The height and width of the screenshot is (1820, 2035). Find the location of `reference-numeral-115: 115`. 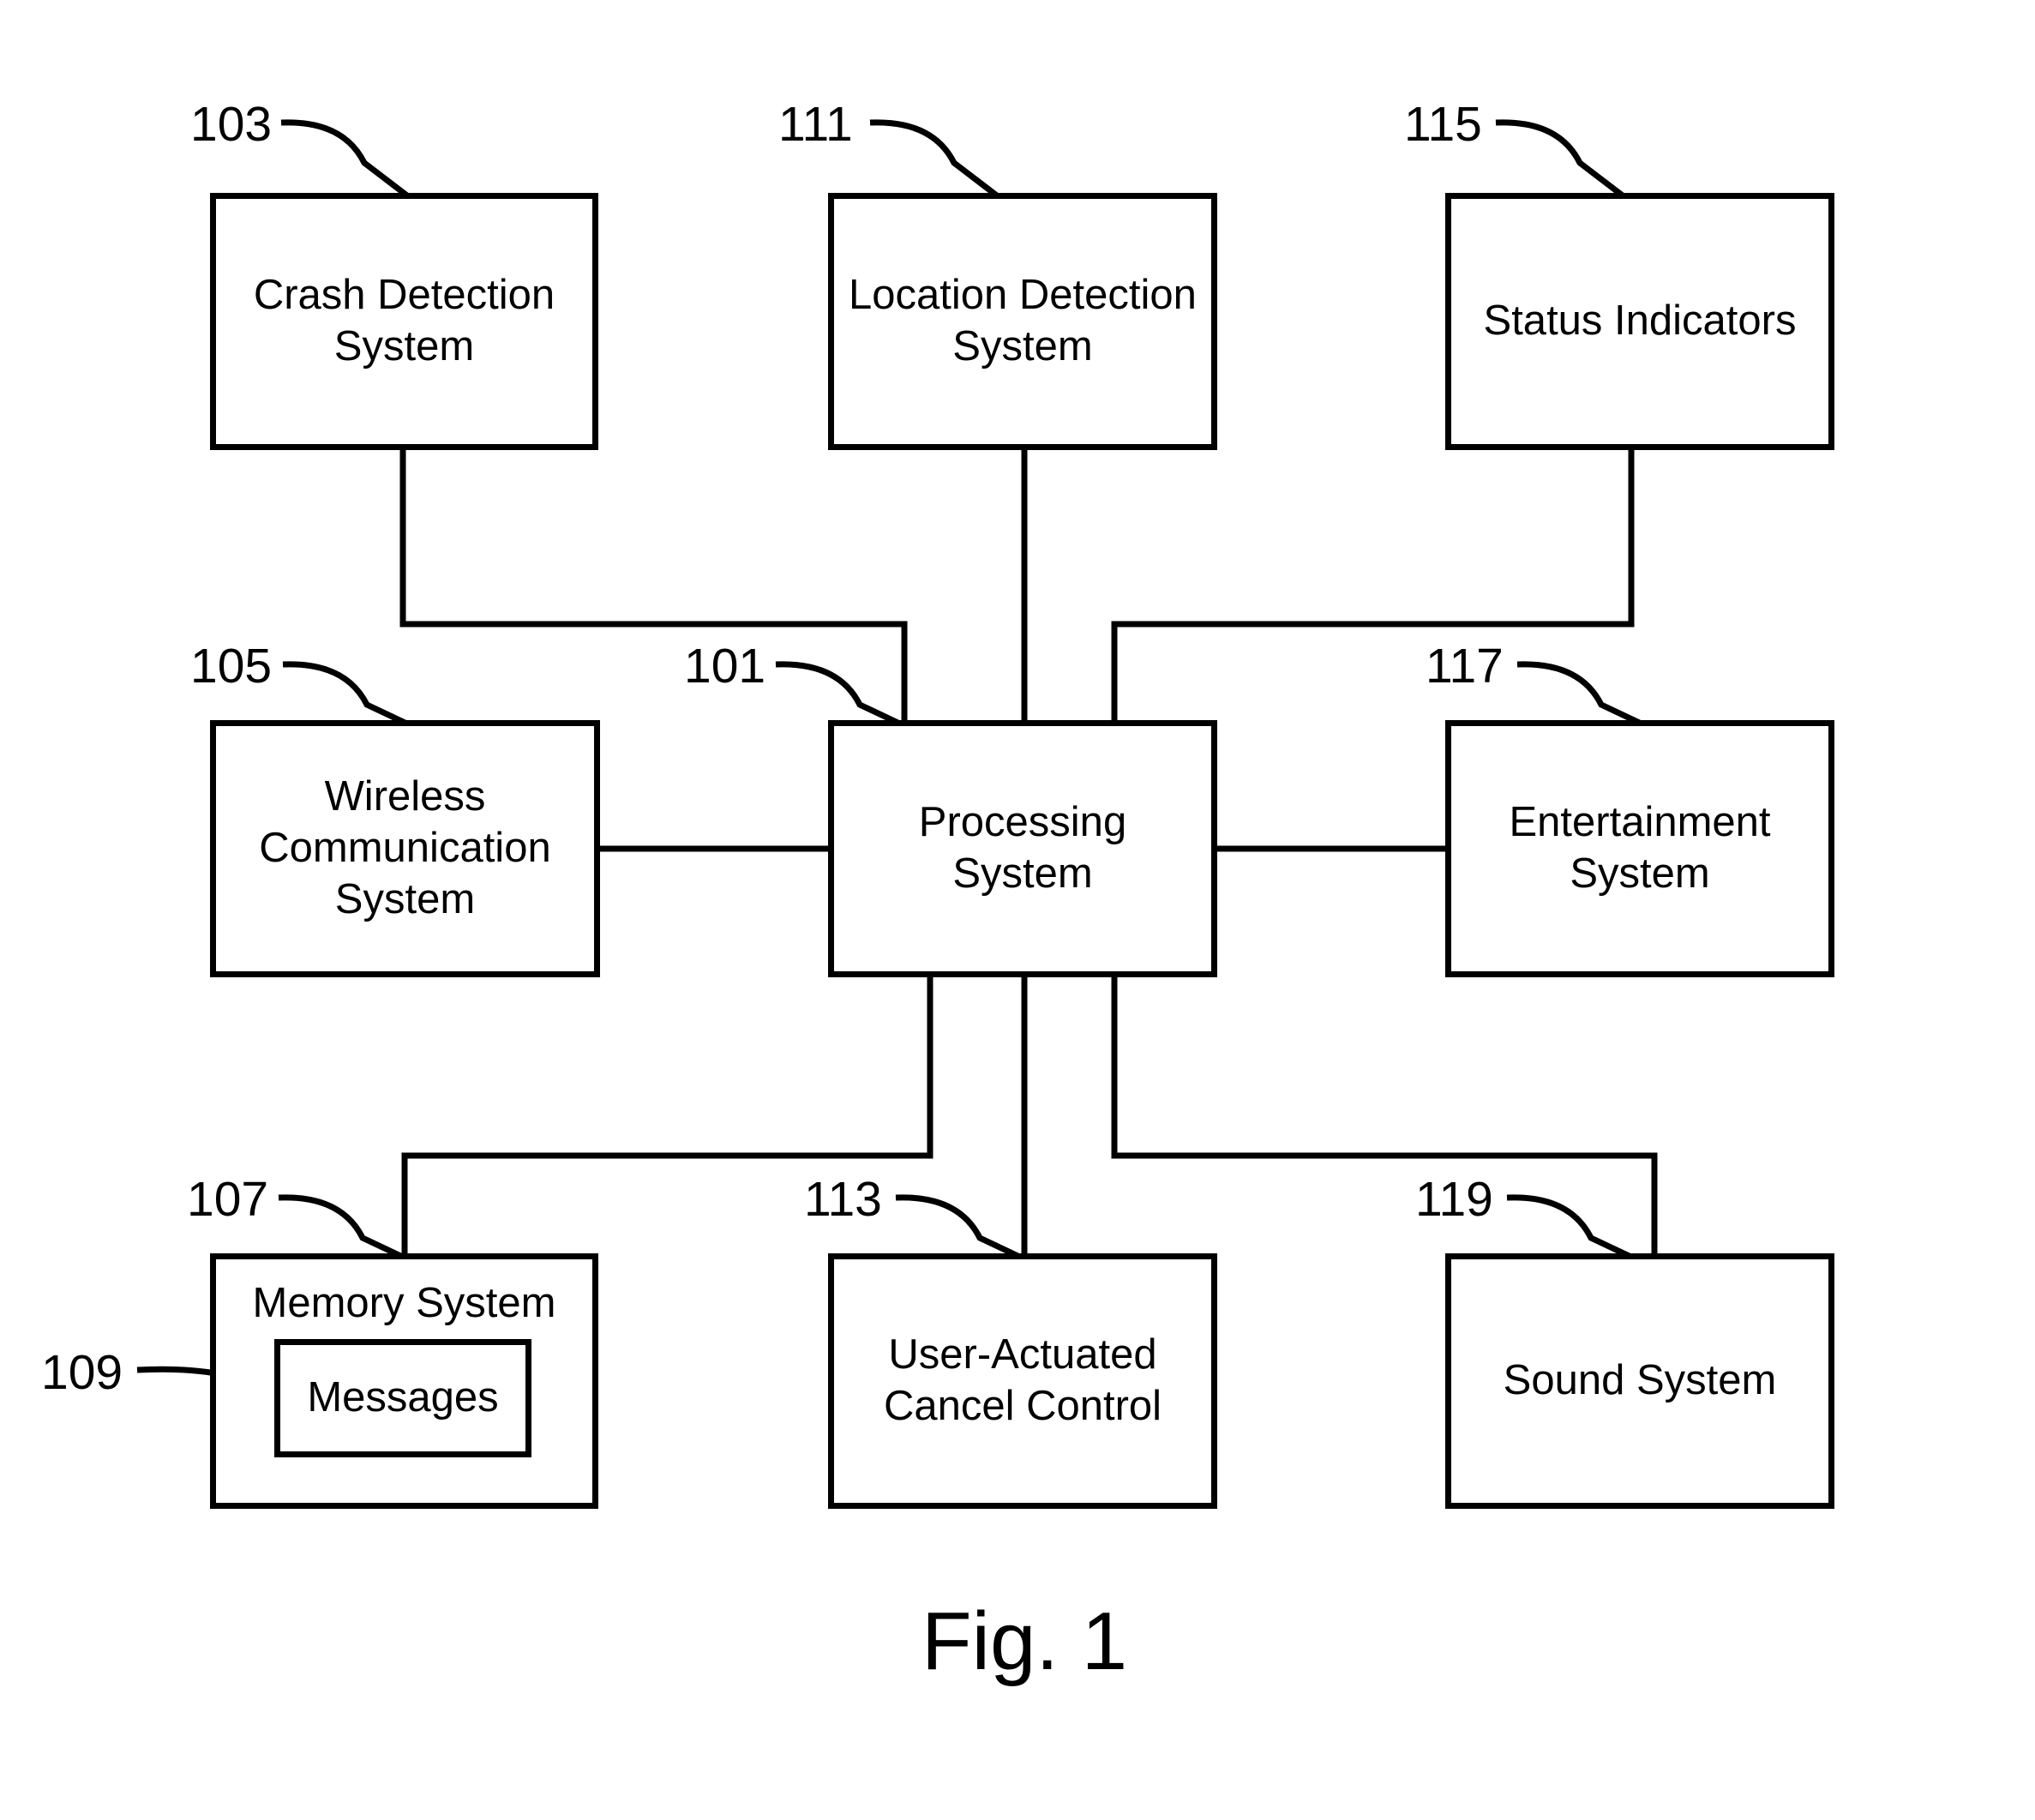

reference-numeral-115: 115 is located at coordinates (1443, 125).